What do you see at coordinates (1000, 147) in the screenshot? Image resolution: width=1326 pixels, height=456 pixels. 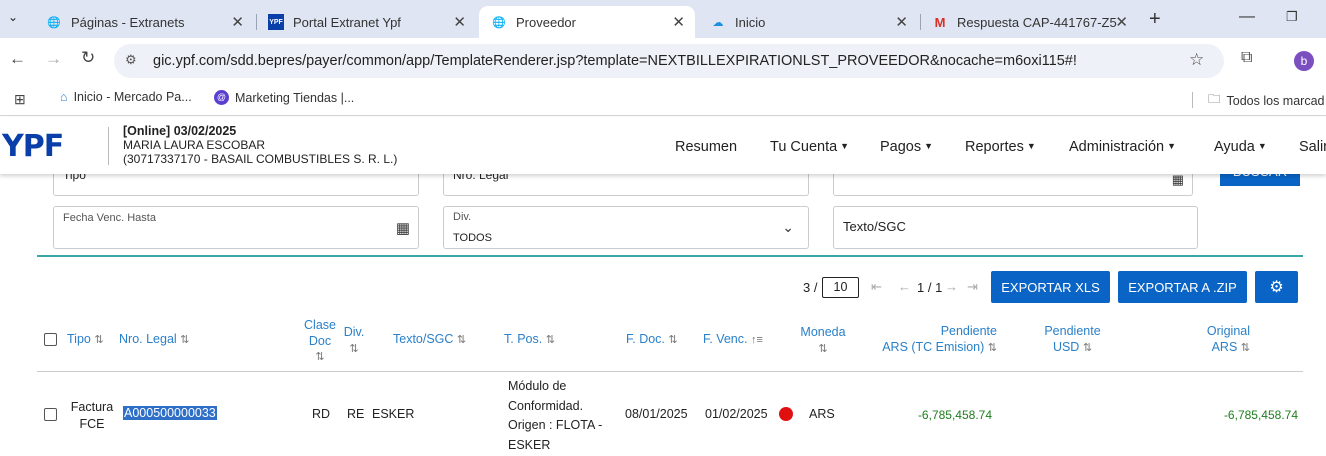 I see `nav-reportes: Reportes ▼` at bounding box center [1000, 147].